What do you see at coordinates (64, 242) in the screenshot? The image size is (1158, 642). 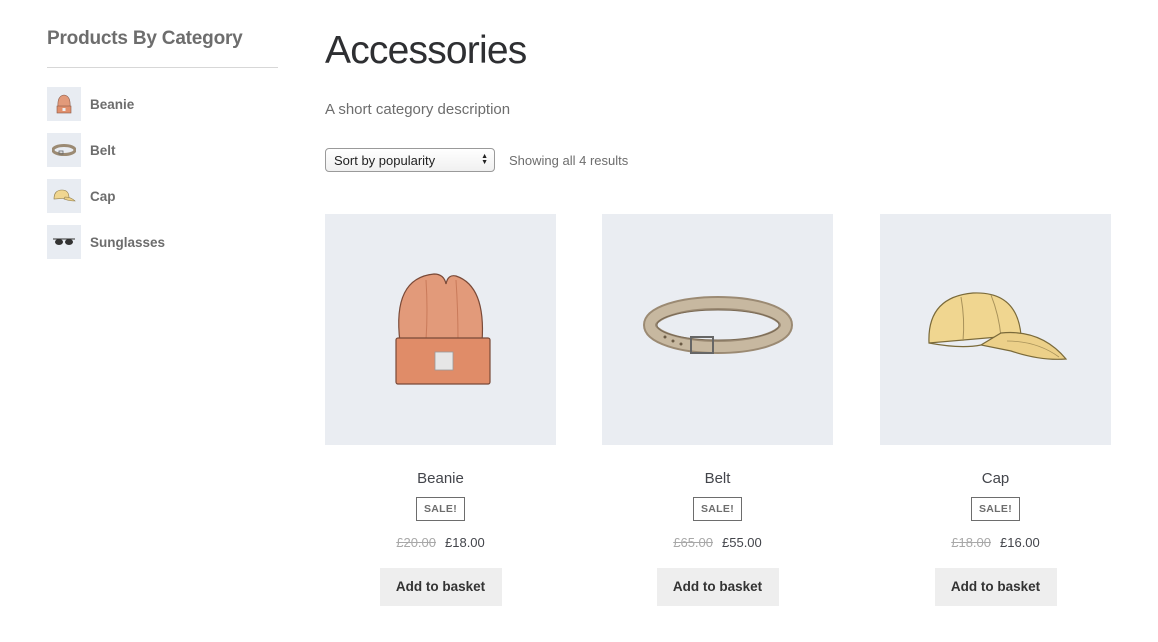 I see `sunglasses-icon` at bounding box center [64, 242].